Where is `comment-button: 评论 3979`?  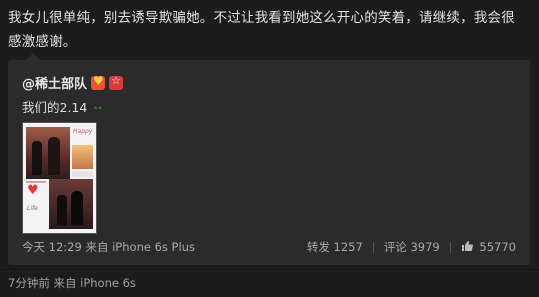
comment-button: 评论 3979 is located at coordinates (412, 247).